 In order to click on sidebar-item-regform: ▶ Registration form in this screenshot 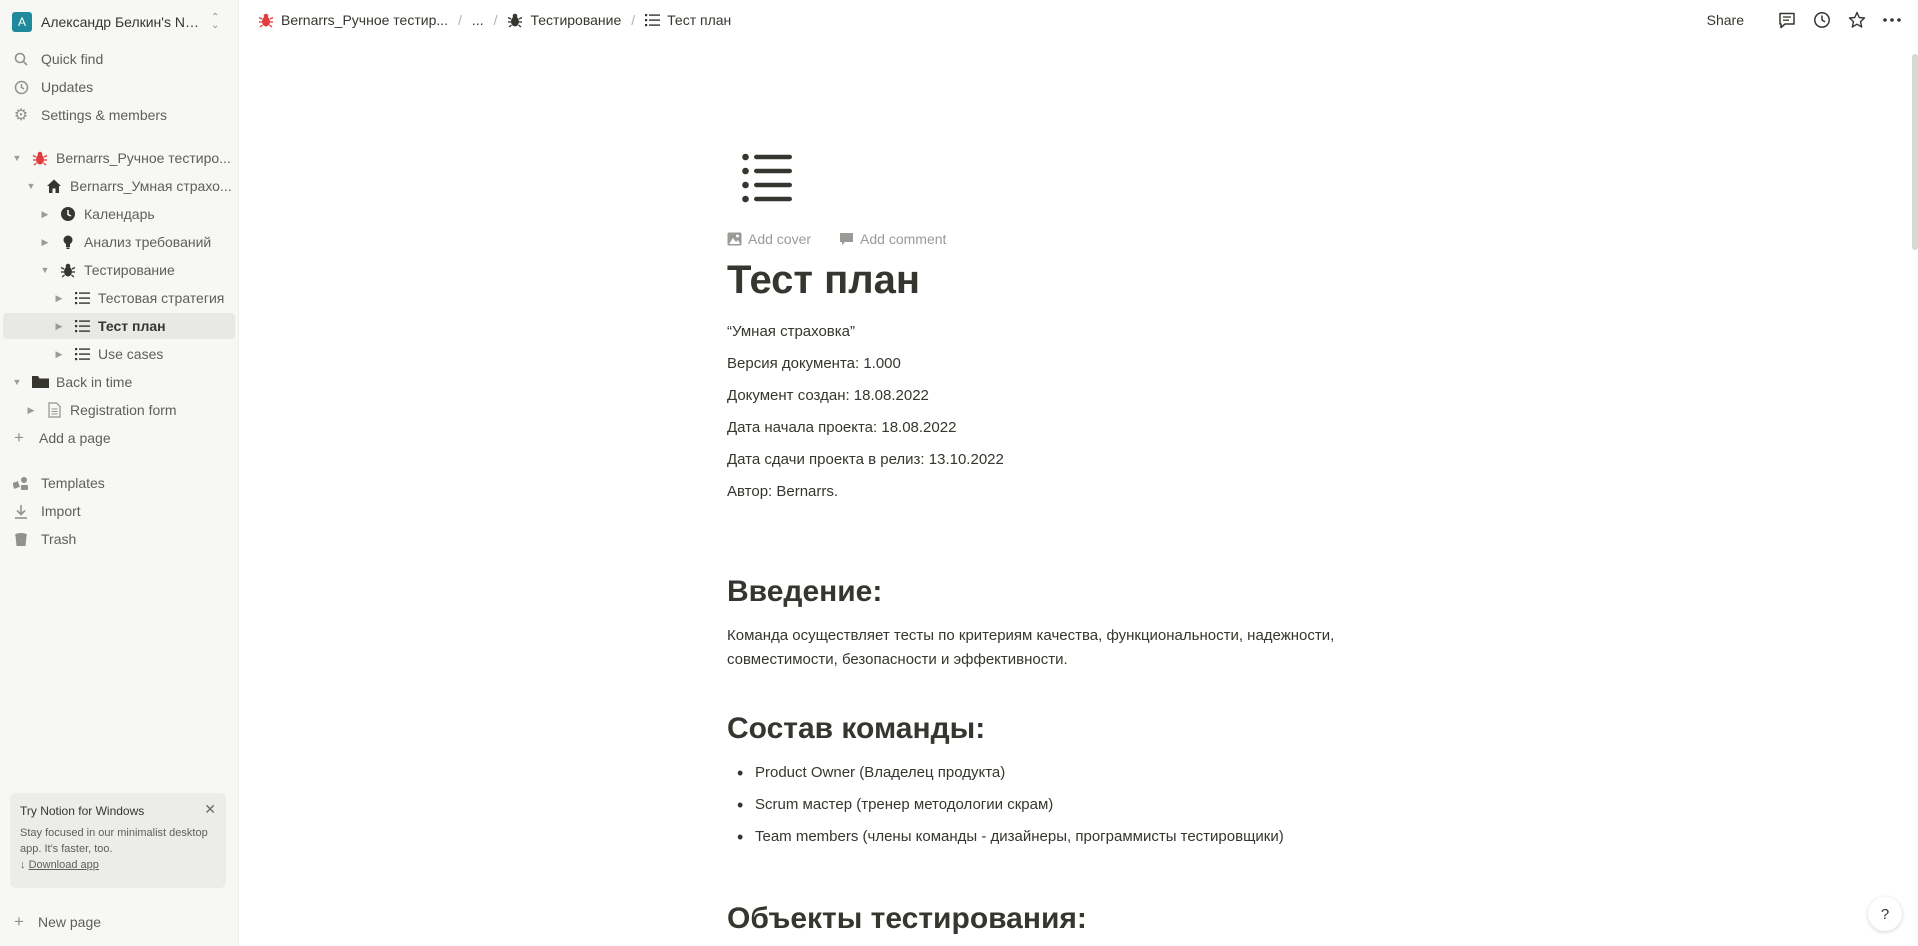, I will do `click(119, 410)`.